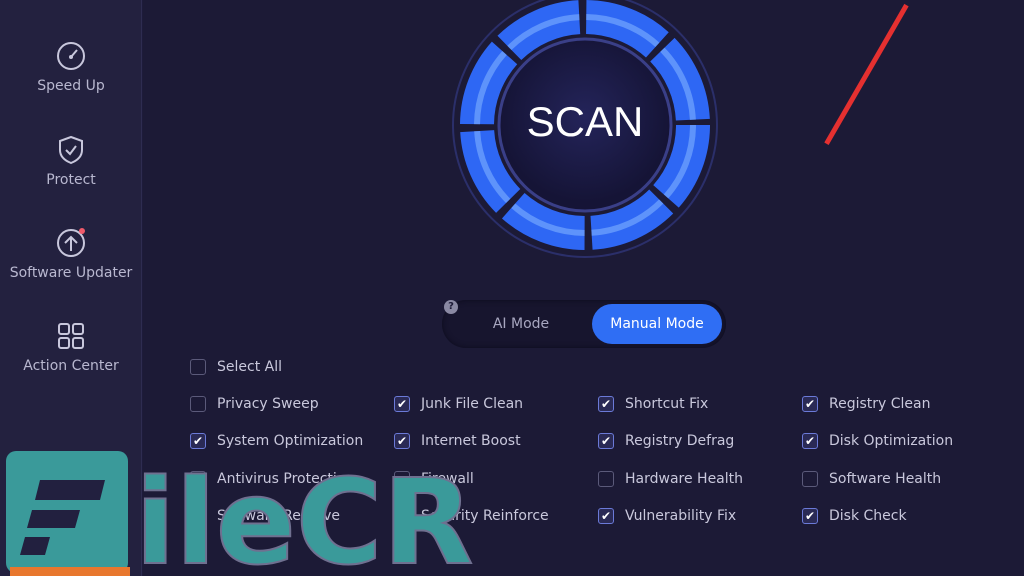 Image resolution: width=1024 pixels, height=576 pixels. What do you see at coordinates (684, 479) in the screenshot?
I see `checkbox-label: Hardware Health` at bounding box center [684, 479].